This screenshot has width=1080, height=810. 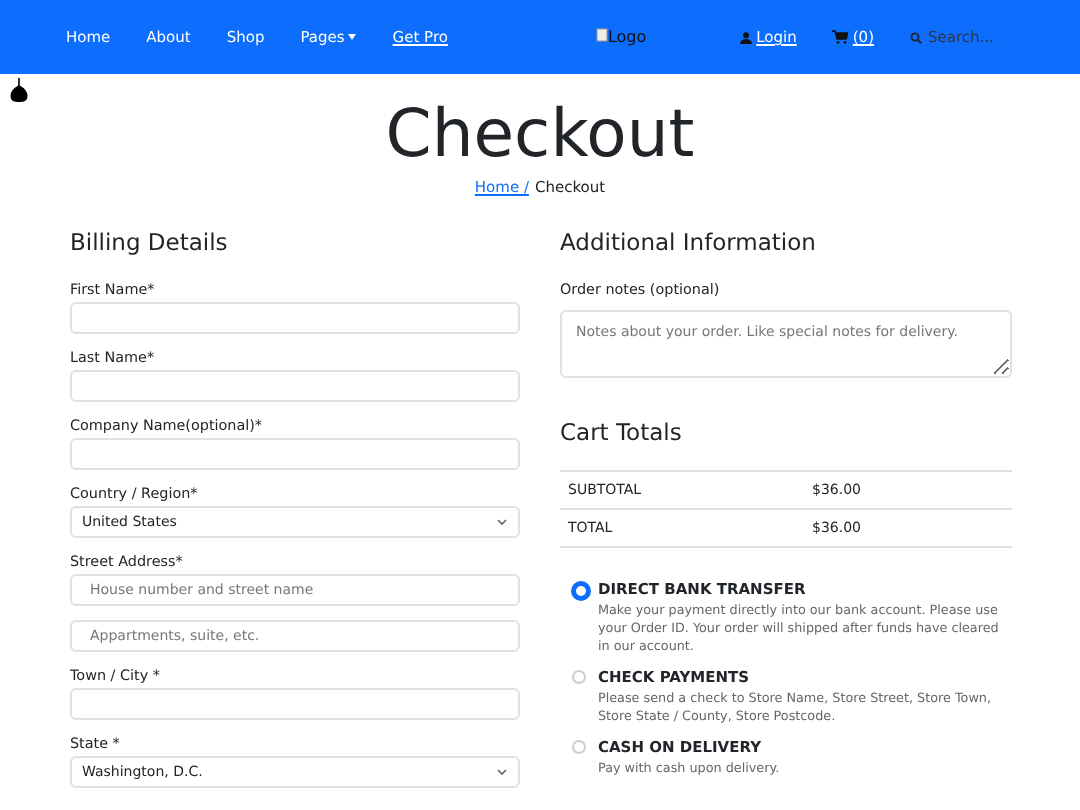 I want to click on section-heading: Billing Details, so click(x=150, y=242).